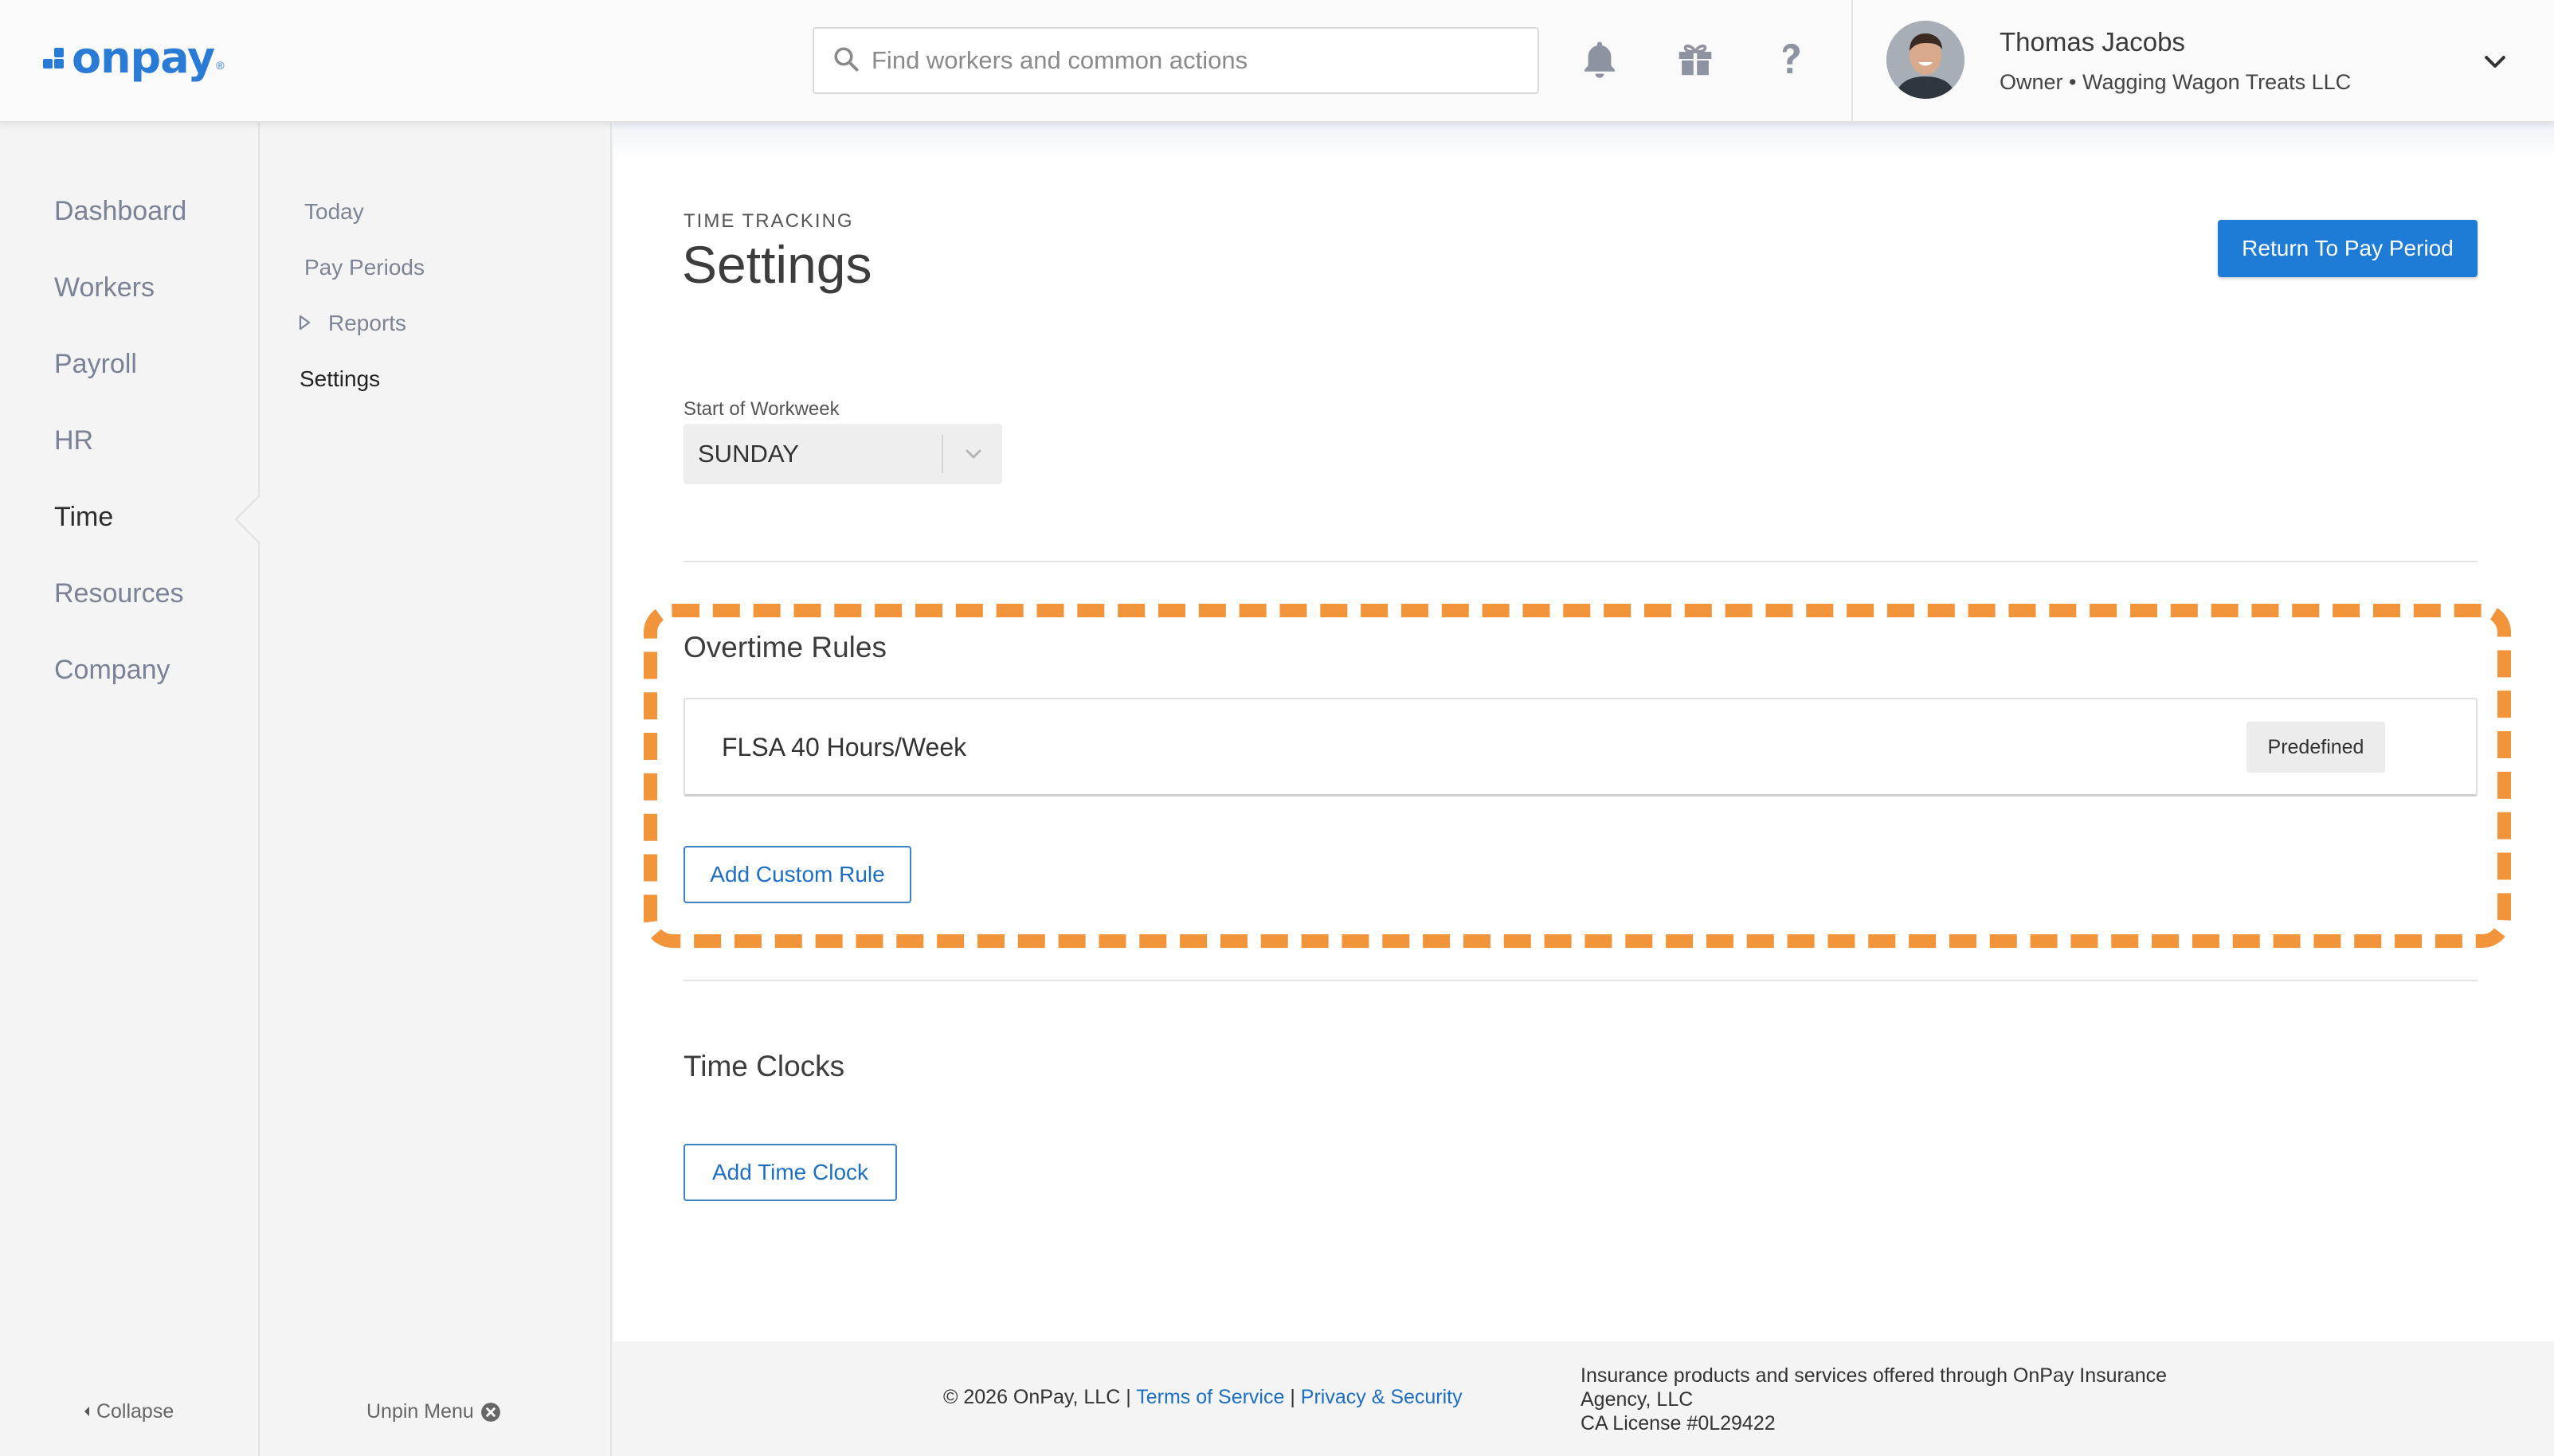 The width and height of the screenshot is (2554, 1456). Describe the element at coordinates (797, 874) in the screenshot. I see `add-custom-rule-button: Add Custom Rule` at that location.